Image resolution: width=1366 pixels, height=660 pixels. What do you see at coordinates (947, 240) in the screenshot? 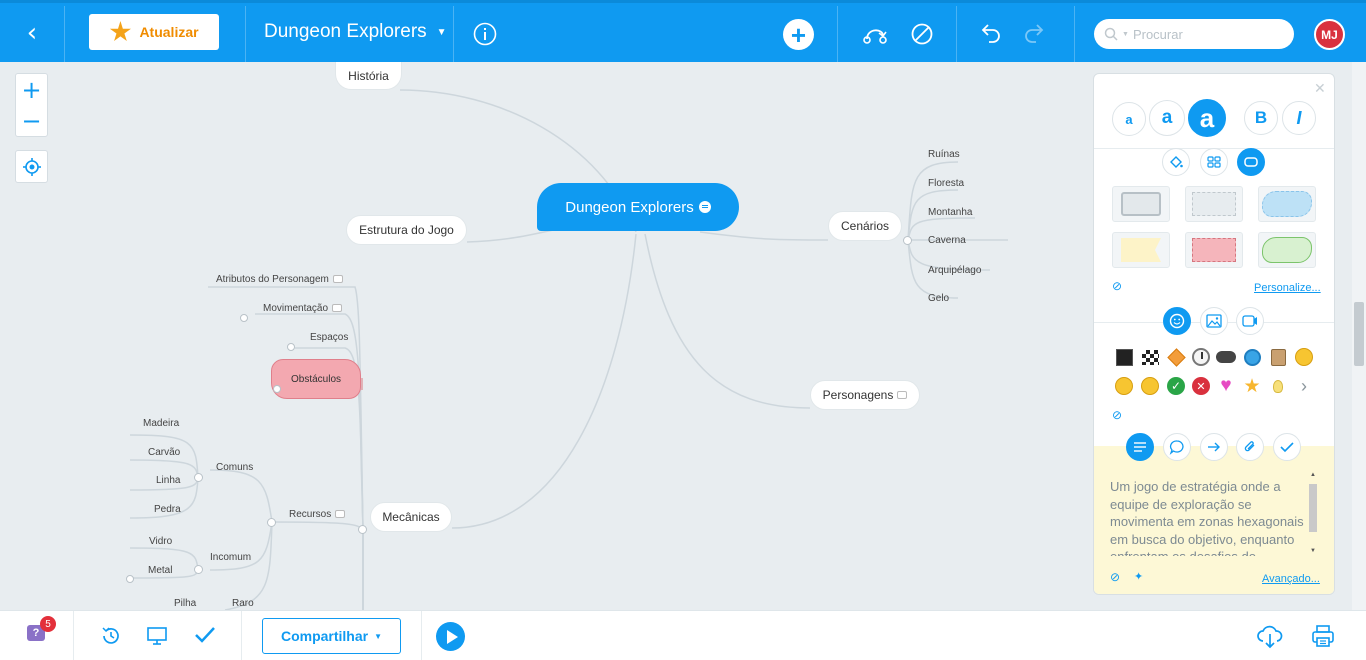
I see `subtopic-caverna: Caverna` at bounding box center [947, 240].